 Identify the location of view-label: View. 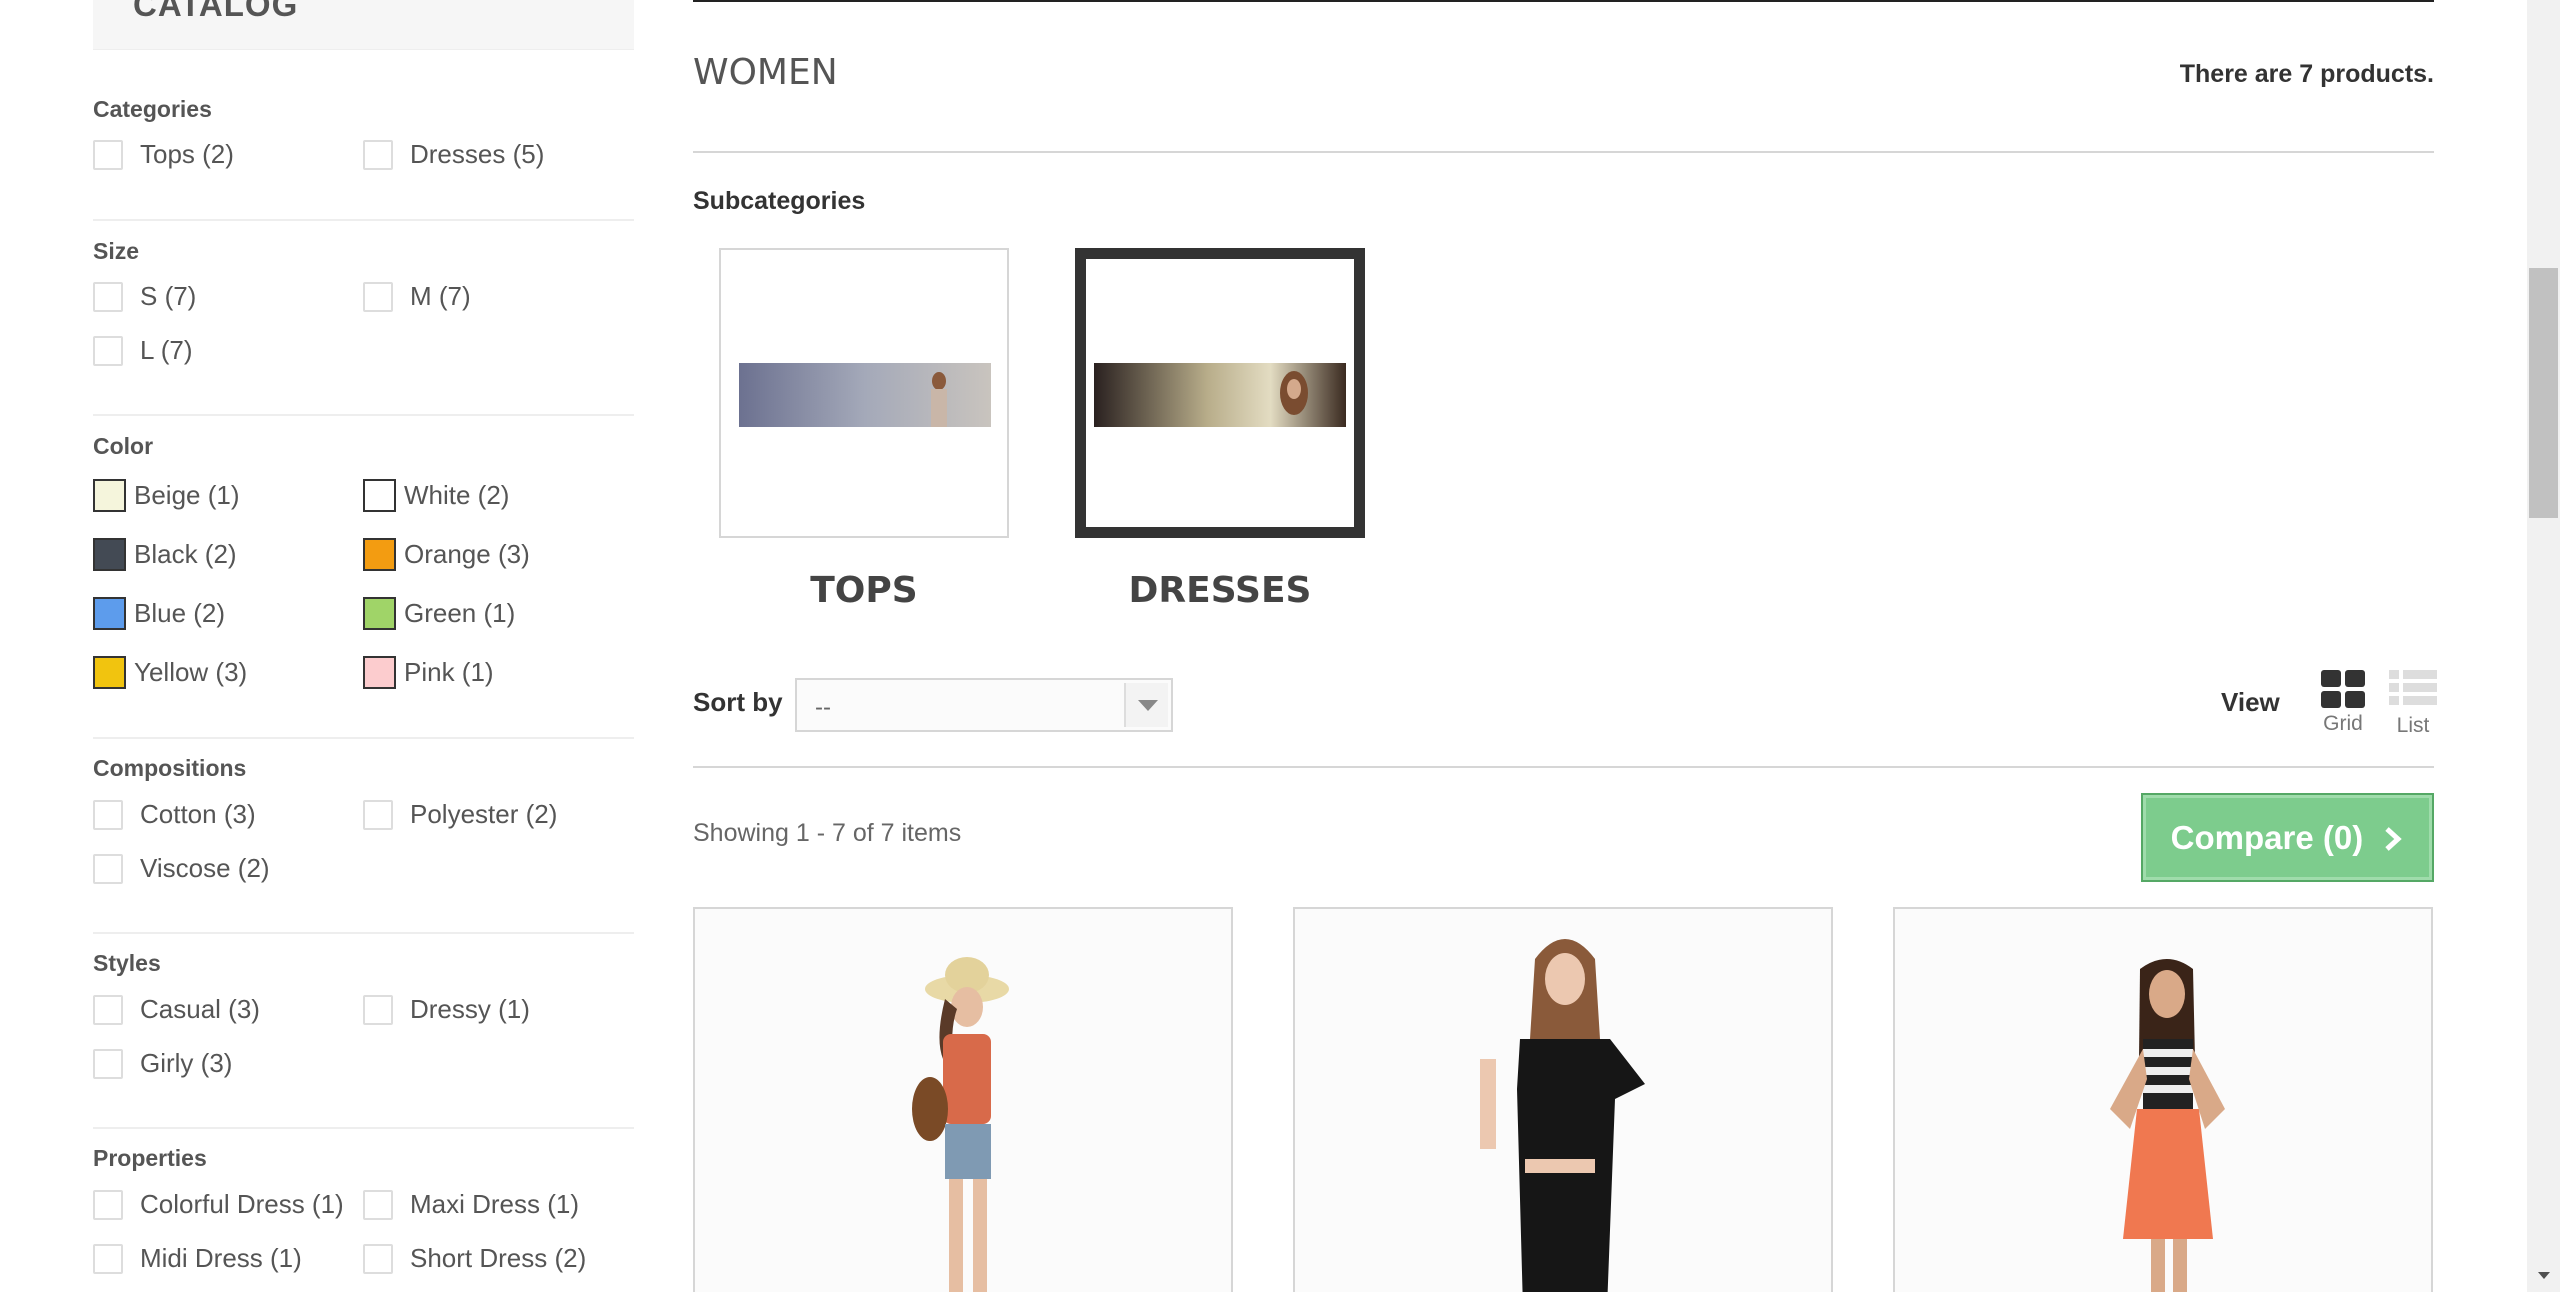
(2250, 702).